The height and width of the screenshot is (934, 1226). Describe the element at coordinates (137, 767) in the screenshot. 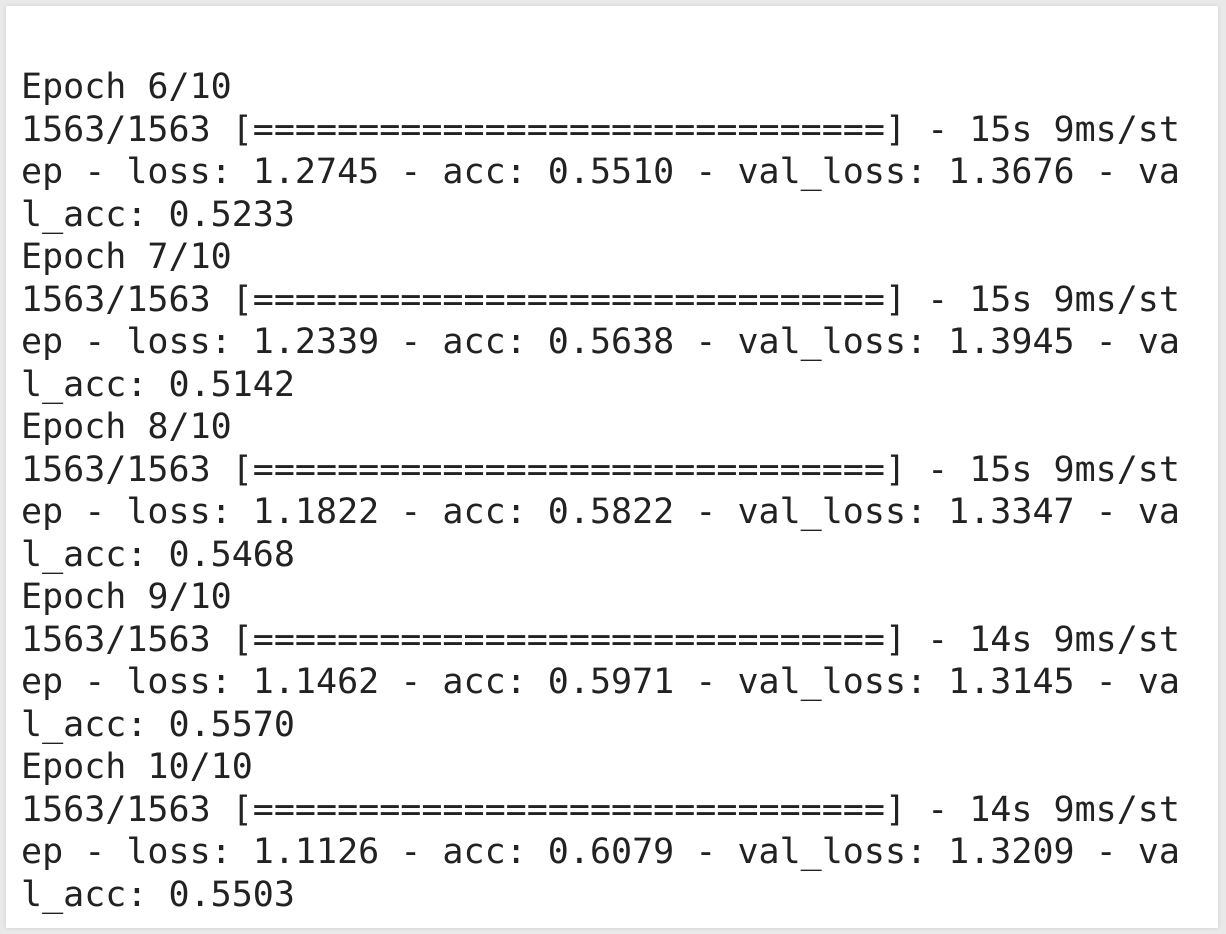

I see `log-line: Epoch 10/10` at that location.